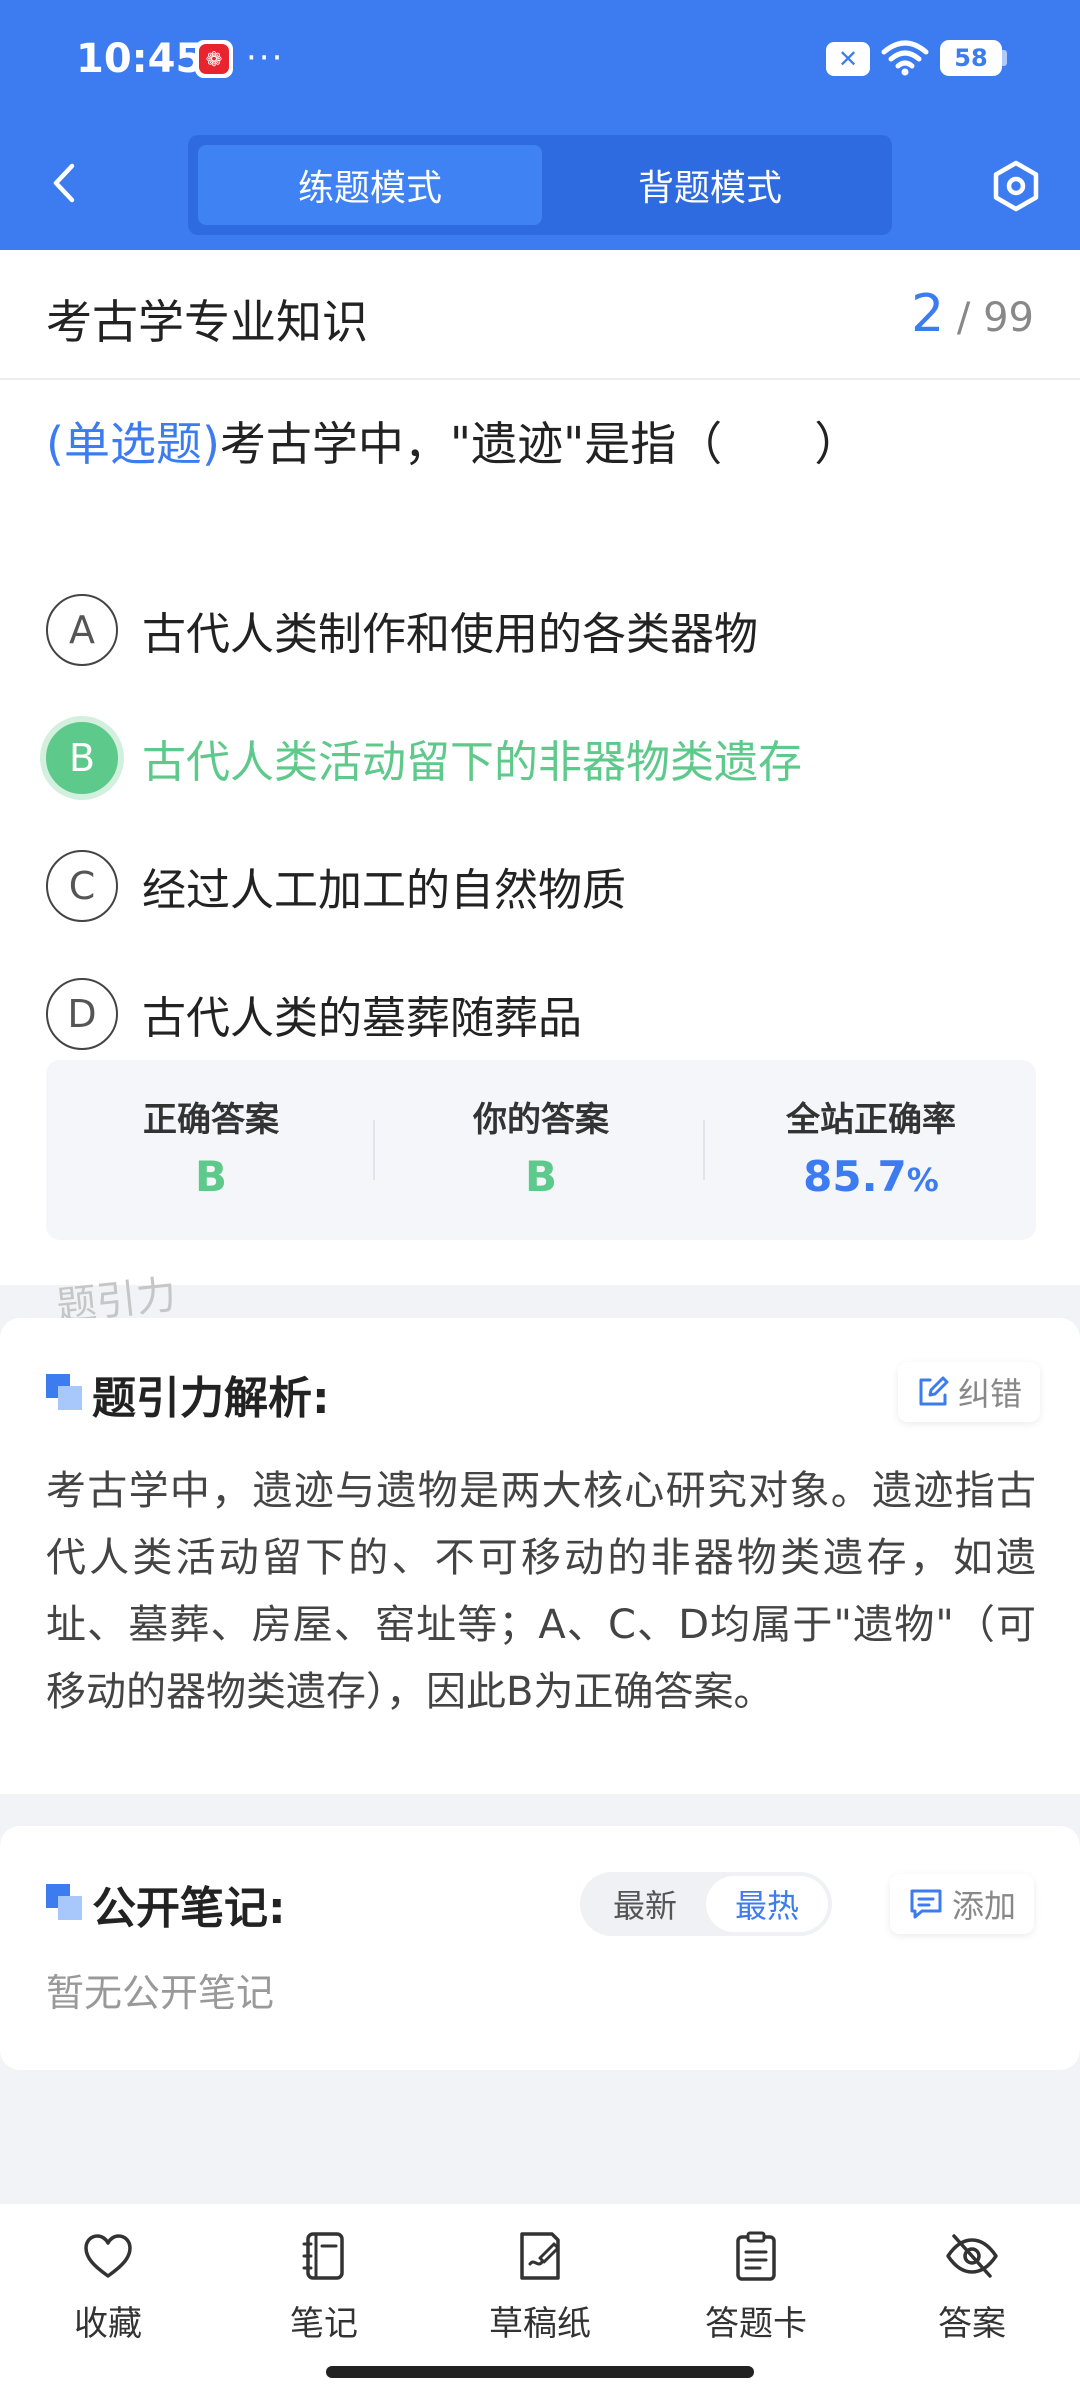 The height and width of the screenshot is (2400, 1080). I want to click on home-indicator, so click(540, 2372).